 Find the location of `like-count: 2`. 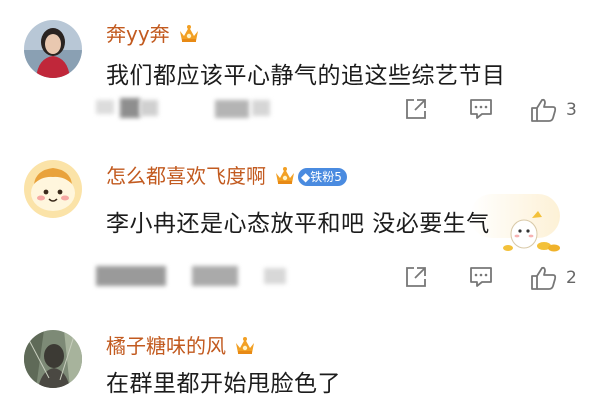

like-count: 2 is located at coordinates (571, 278).